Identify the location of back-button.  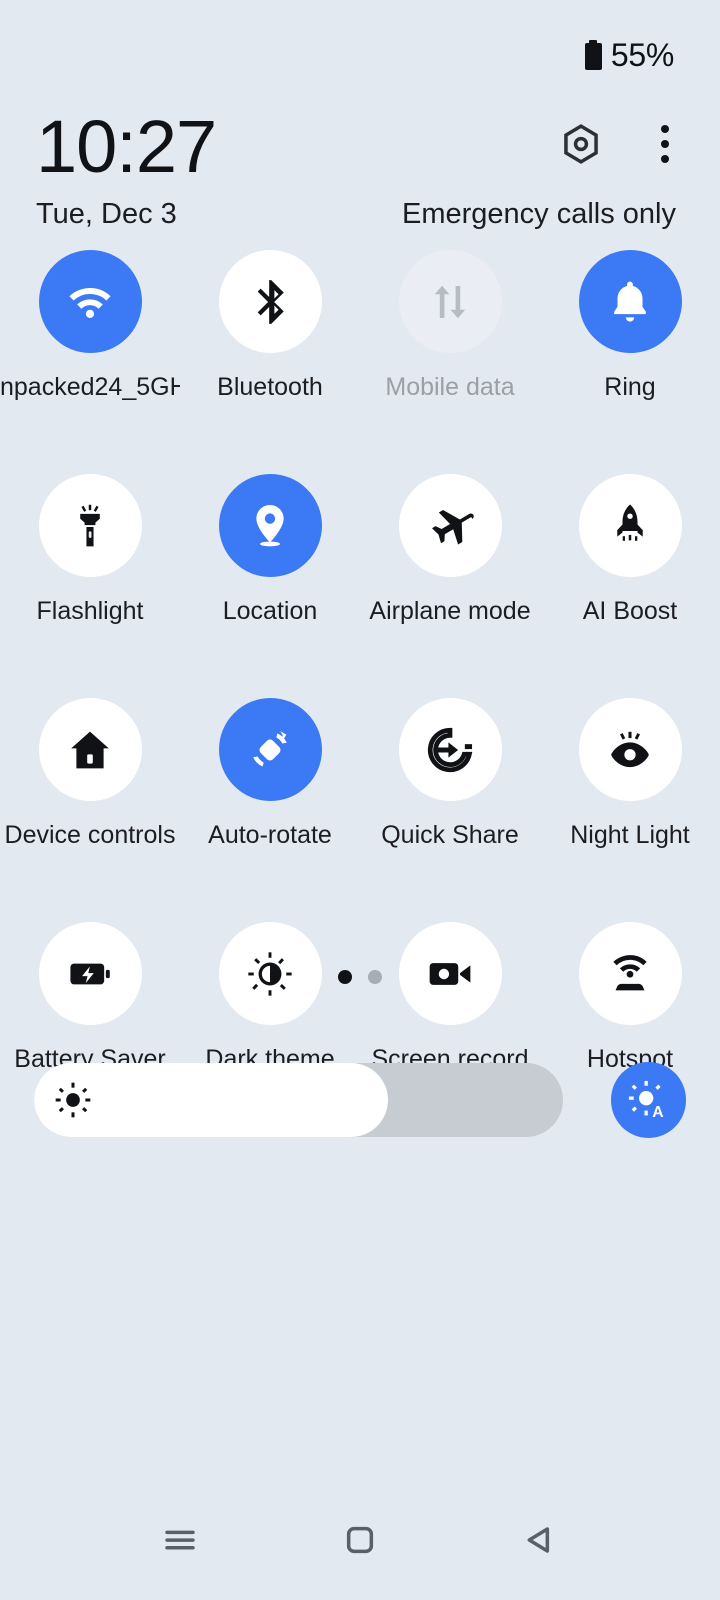
(540, 1540).